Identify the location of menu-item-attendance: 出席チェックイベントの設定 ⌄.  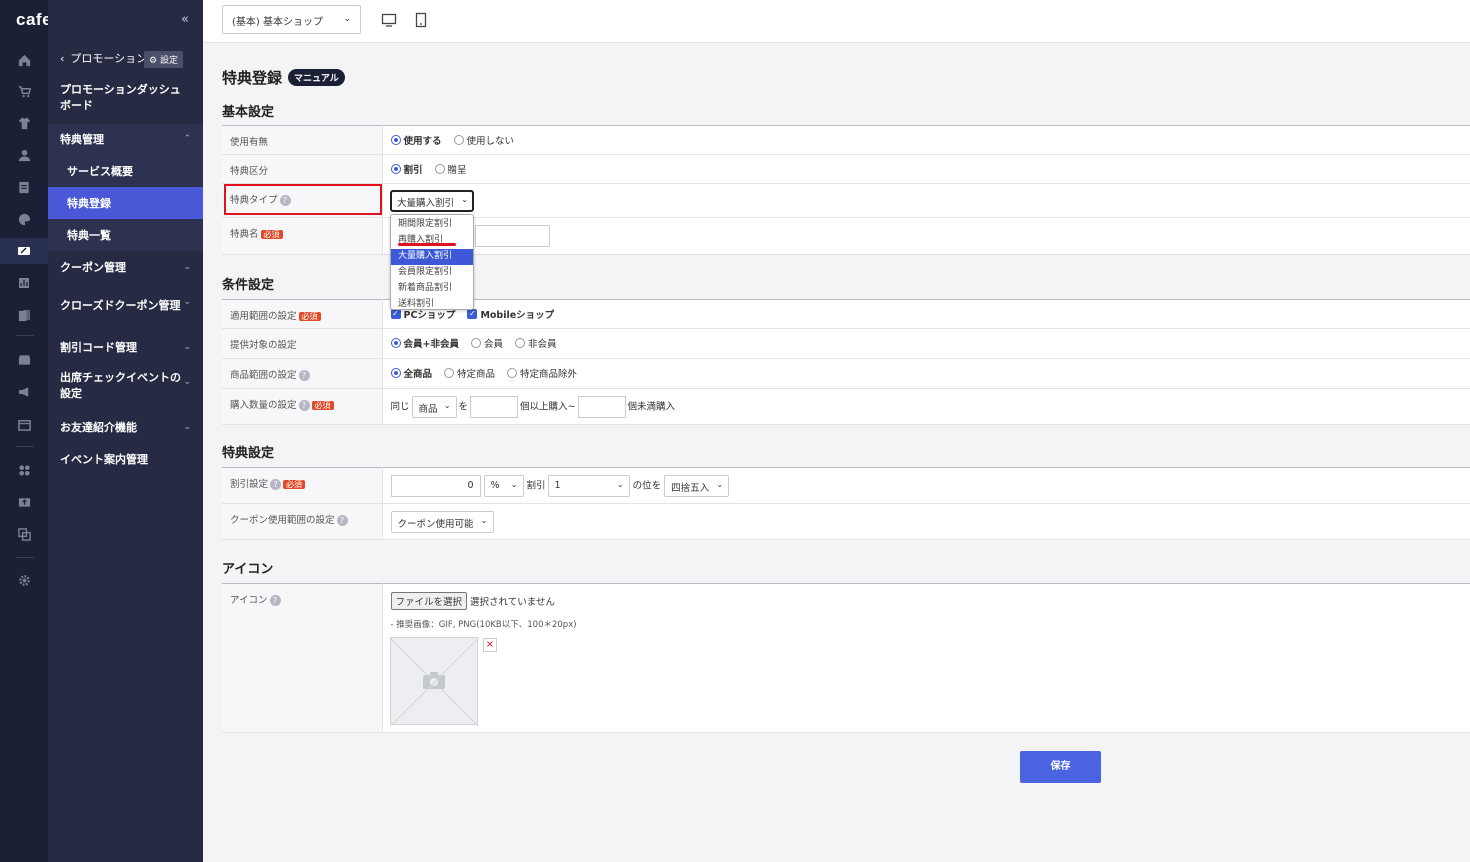
(125, 386).